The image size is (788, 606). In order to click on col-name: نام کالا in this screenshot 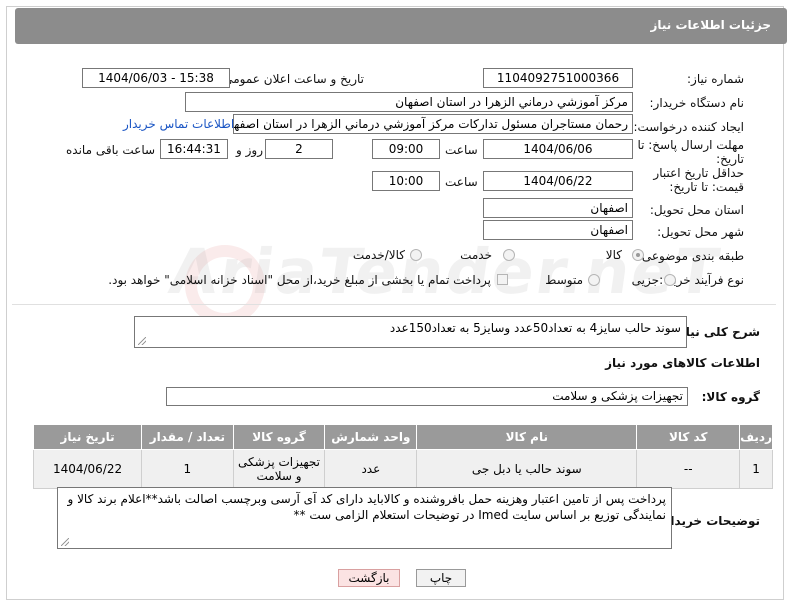, I will do `click(527, 437)`.